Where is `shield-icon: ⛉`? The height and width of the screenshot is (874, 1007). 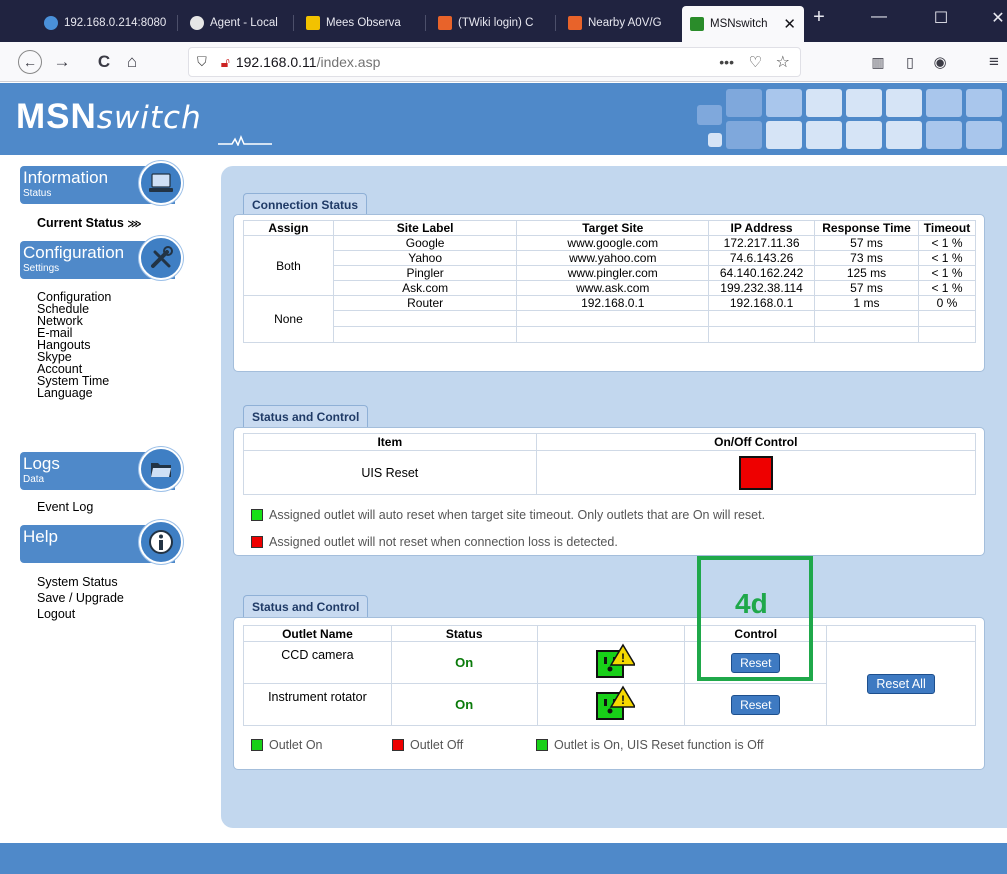
shield-icon: ⛉ is located at coordinates (202, 62).